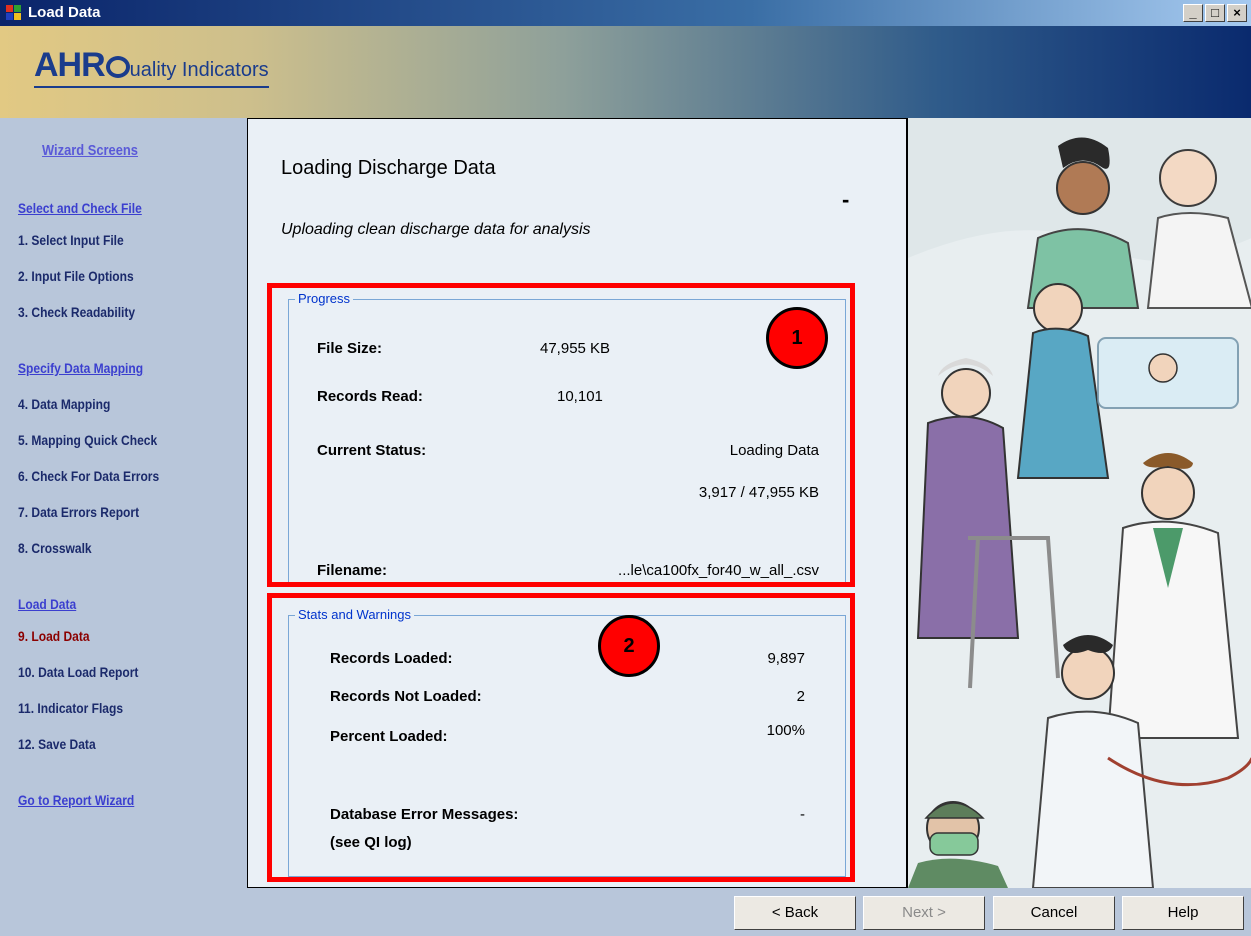 The image size is (1251, 936). Describe the element at coordinates (71, 240) in the screenshot. I see `sidebar-item-select-input-file: 1. Select Input File` at that location.